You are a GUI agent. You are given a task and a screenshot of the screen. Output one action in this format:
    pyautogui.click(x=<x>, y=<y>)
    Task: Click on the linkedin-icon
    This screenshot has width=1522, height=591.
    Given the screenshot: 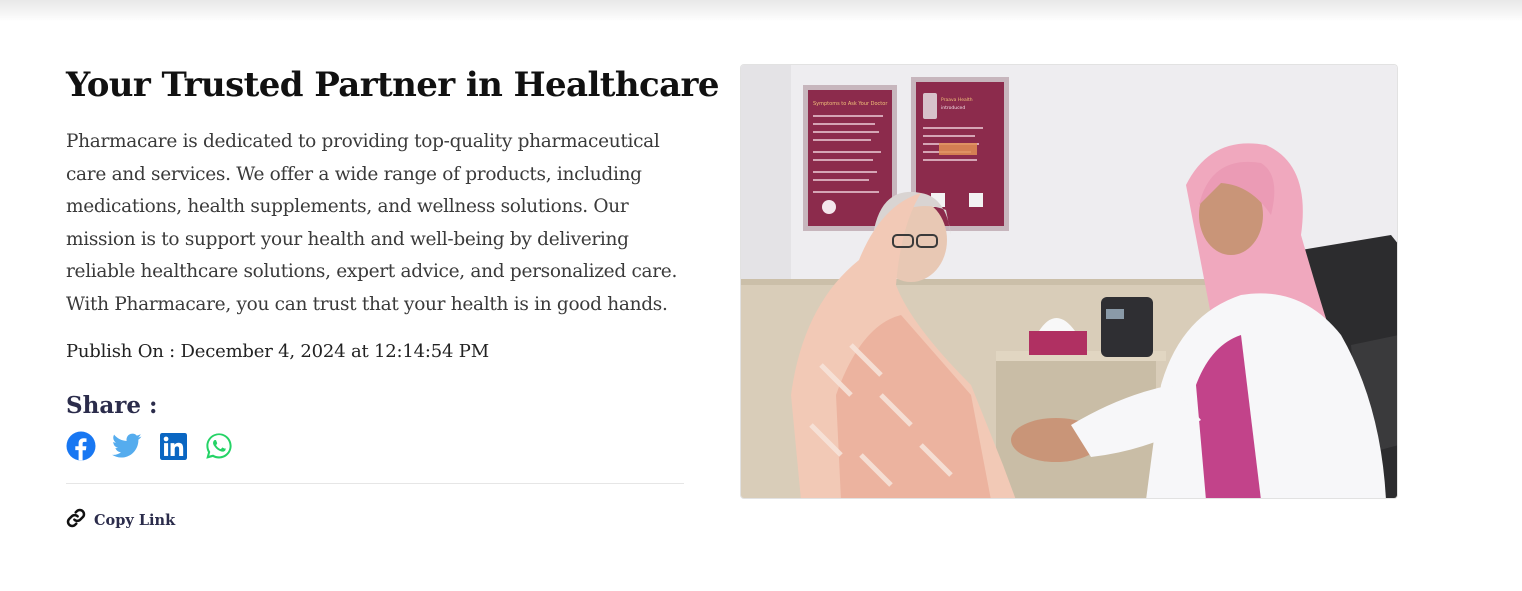 What is the action you would take?
    pyautogui.click(x=173, y=446)
    